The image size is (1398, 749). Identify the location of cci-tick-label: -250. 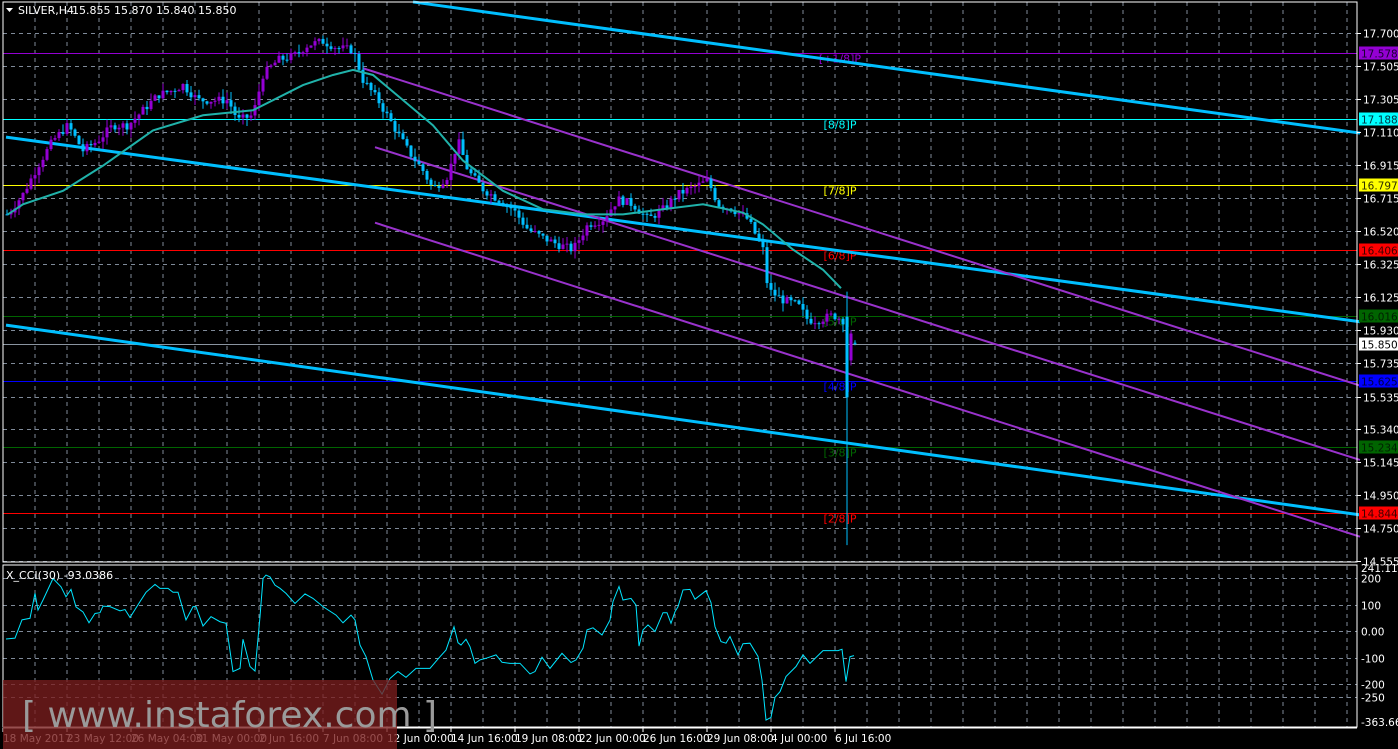
(1373, 699).